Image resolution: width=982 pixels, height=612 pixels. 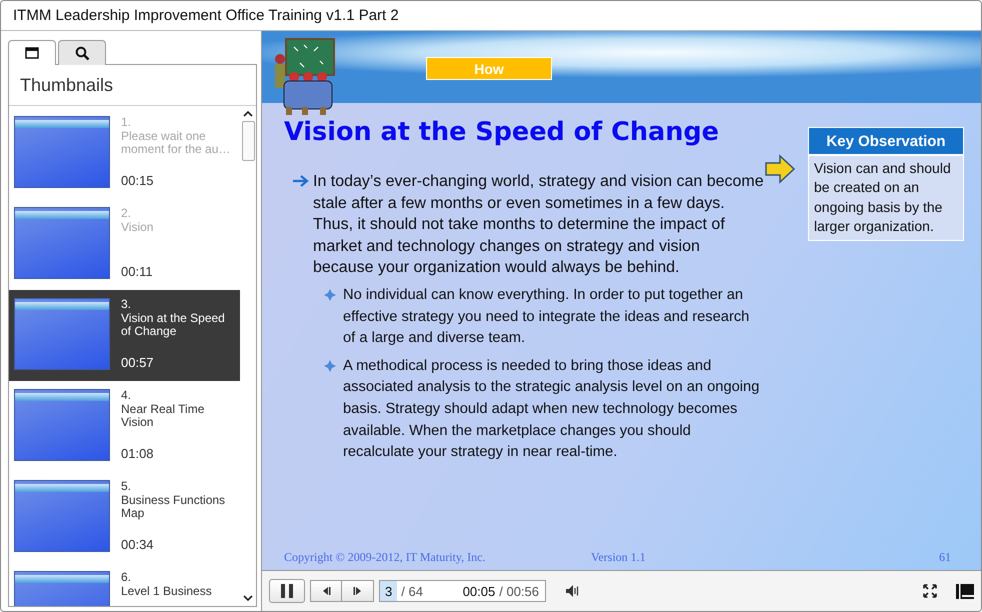 What do you see at coordinates (479, 591) in the screenshot?
I see `elapsed-time: 00:05` at bounding box center [479, 591].